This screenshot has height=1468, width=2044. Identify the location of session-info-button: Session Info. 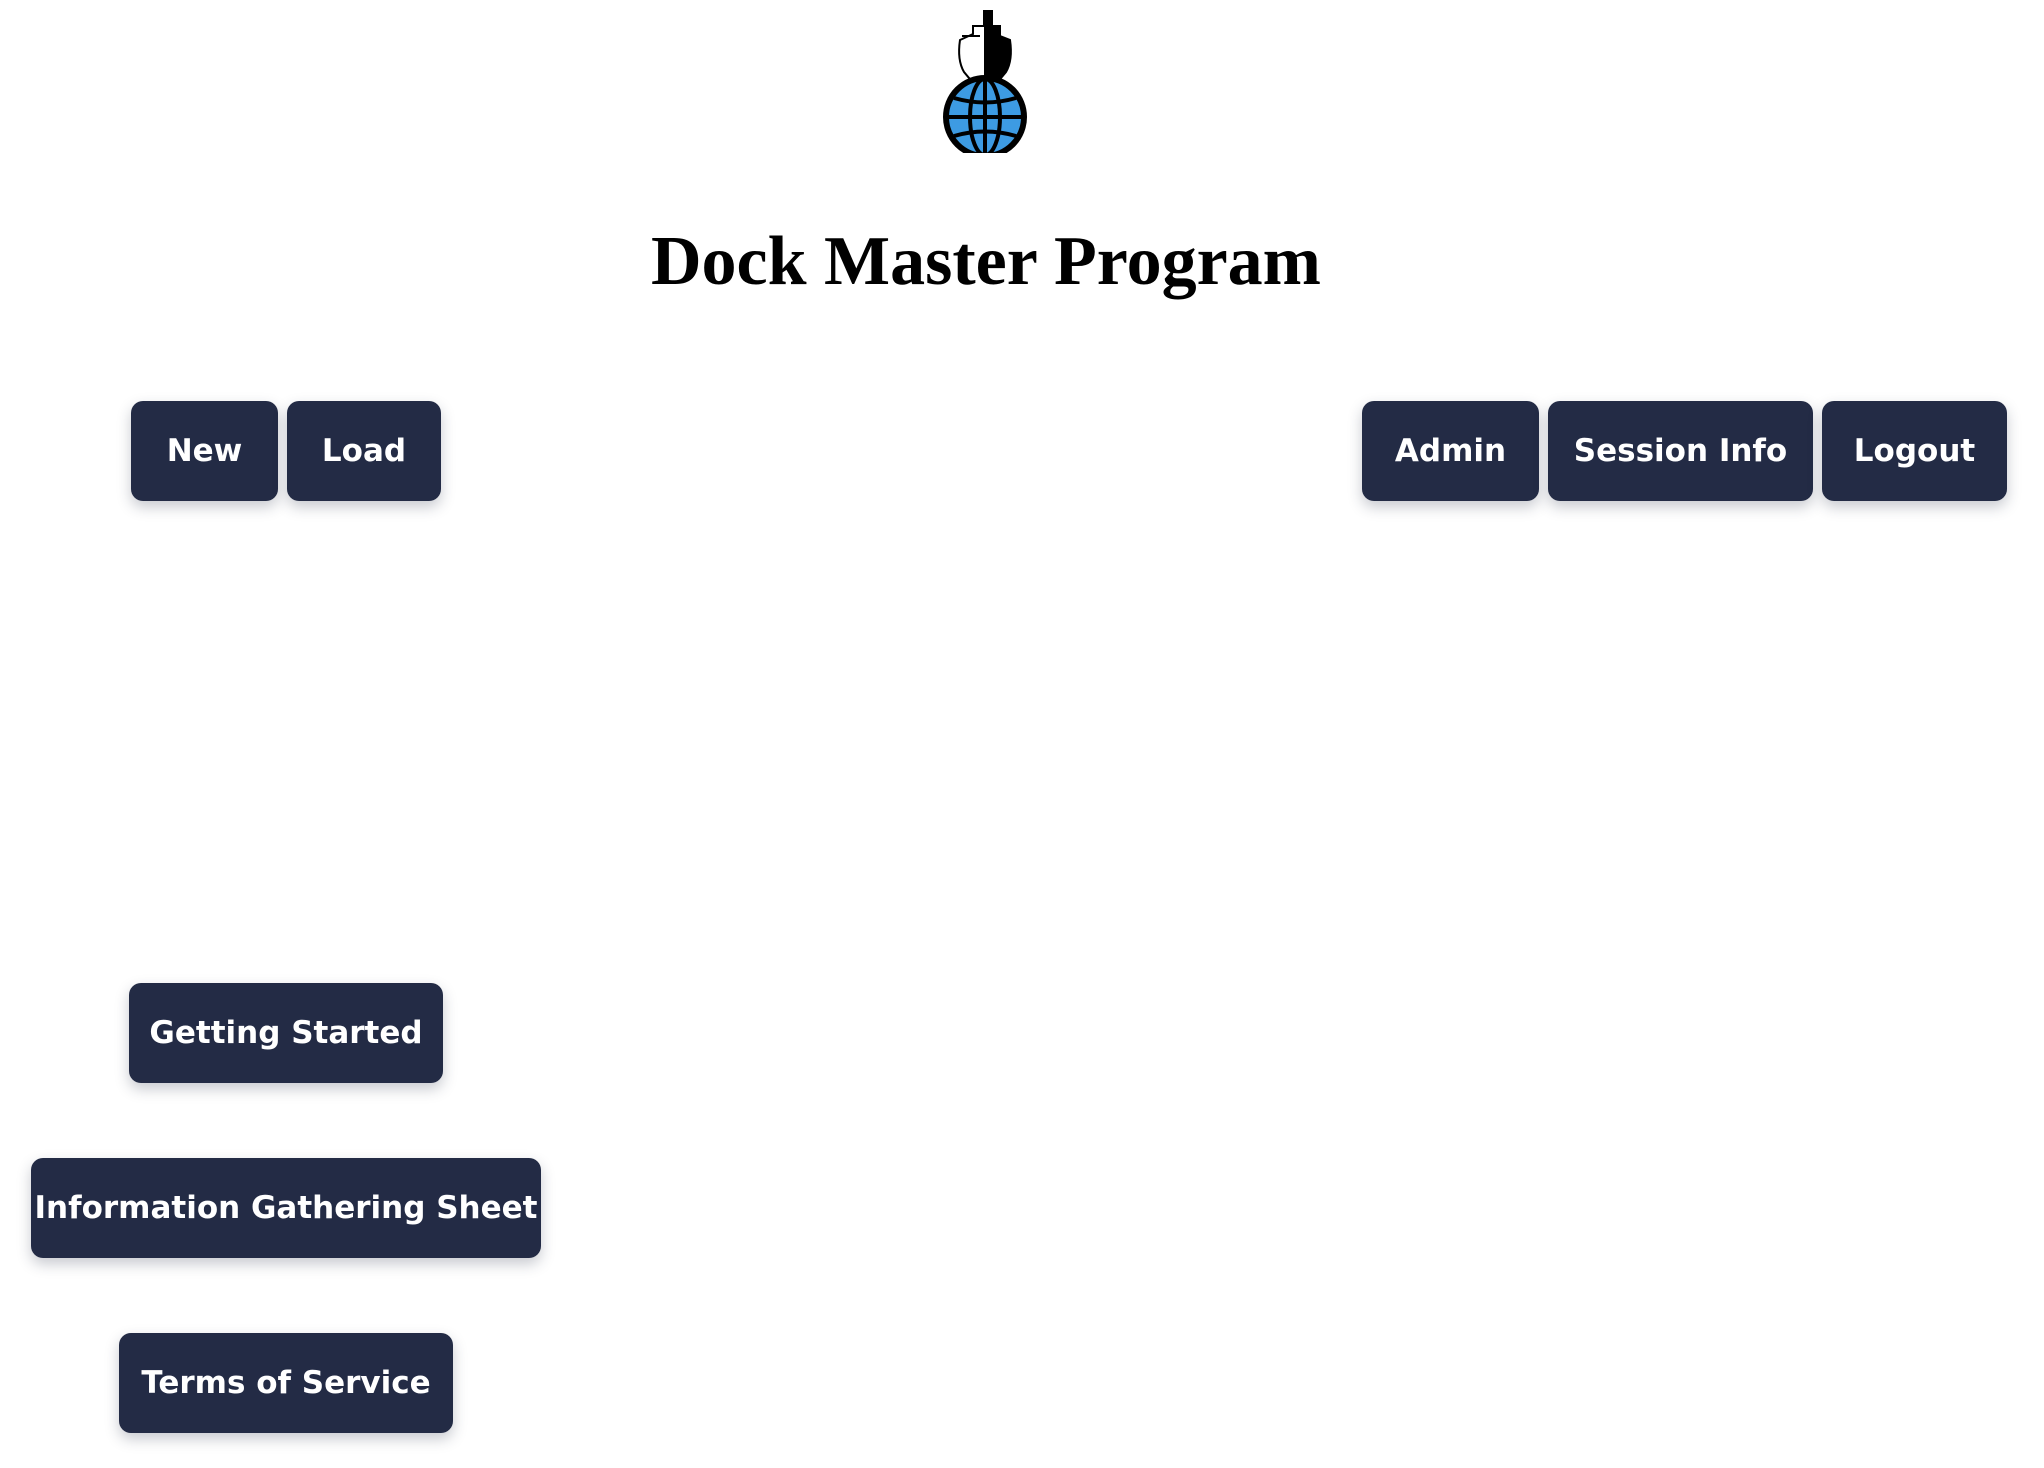
(1680, 451).